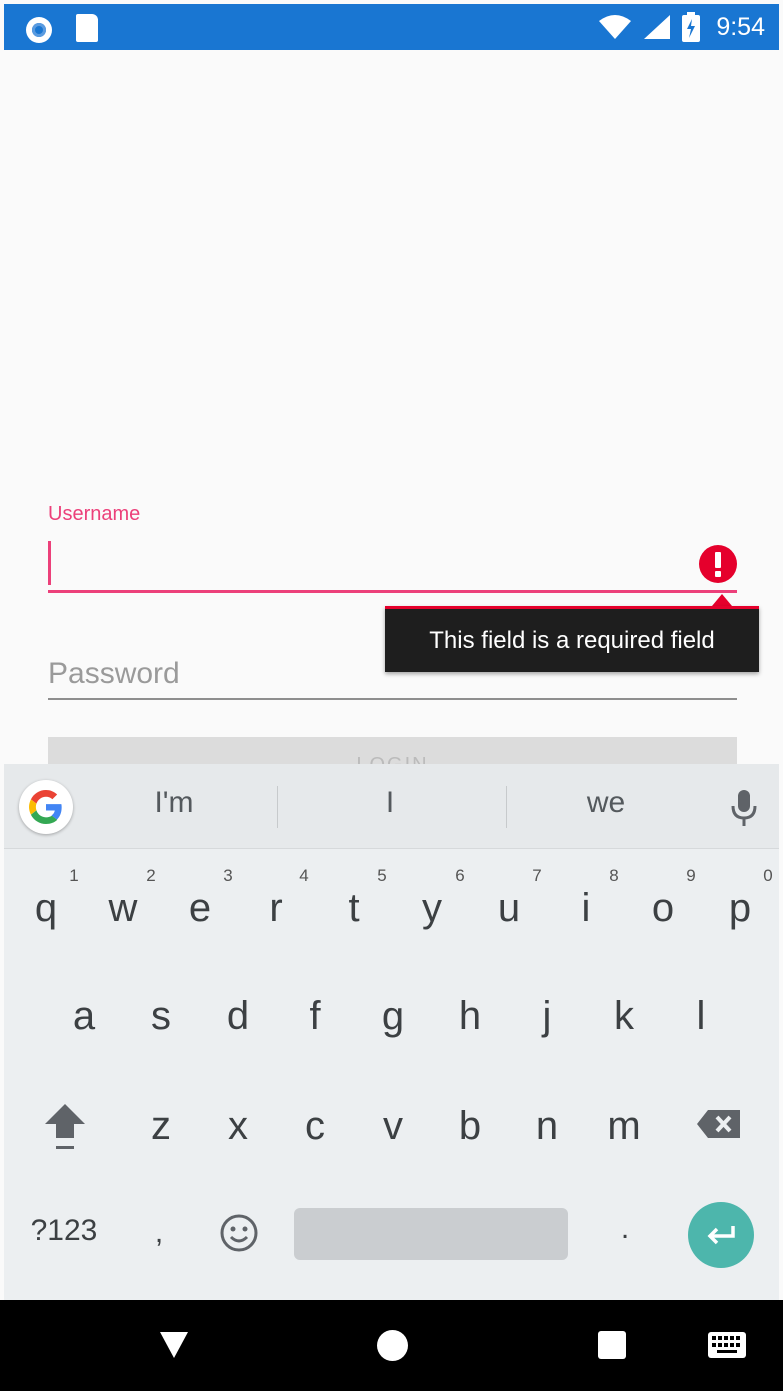  I want to click on status-icons: × 9:54, so click(681, 27).